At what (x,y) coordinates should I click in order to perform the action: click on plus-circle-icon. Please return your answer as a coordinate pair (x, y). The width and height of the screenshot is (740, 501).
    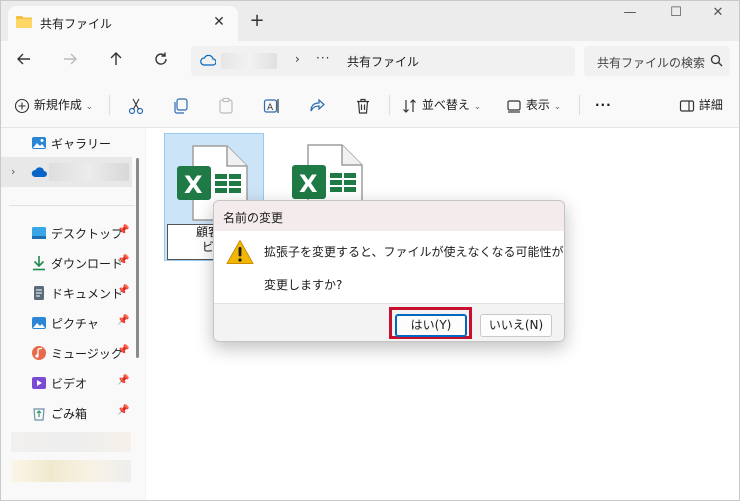
    Looking at the image, I should click on (22, 105).